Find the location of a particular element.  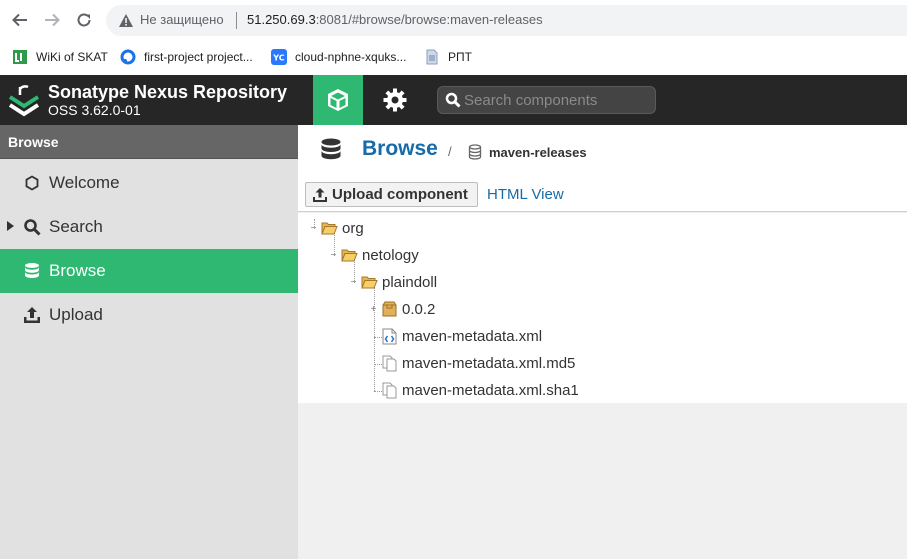

tree-node-label: netology is located at coordinates (390, 255).